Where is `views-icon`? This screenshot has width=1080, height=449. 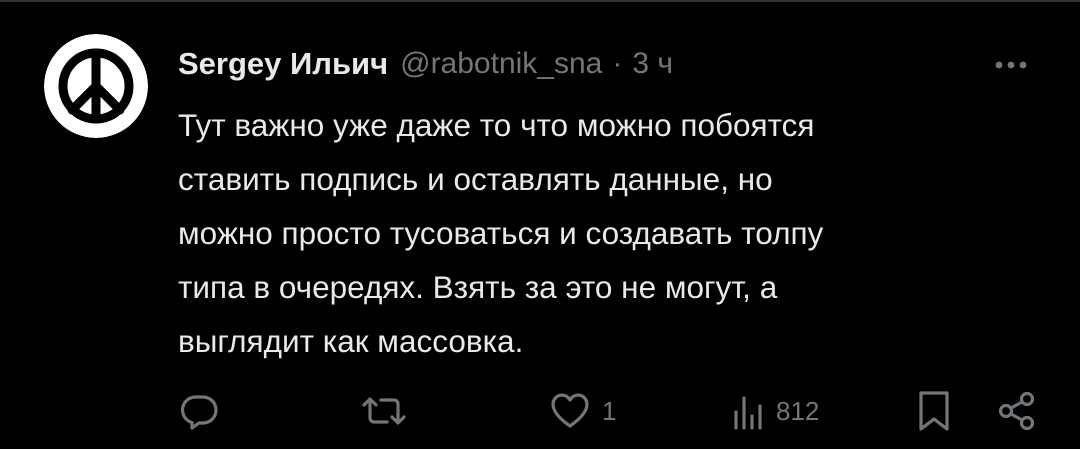 views-icon is located at coordinates (748, 413).